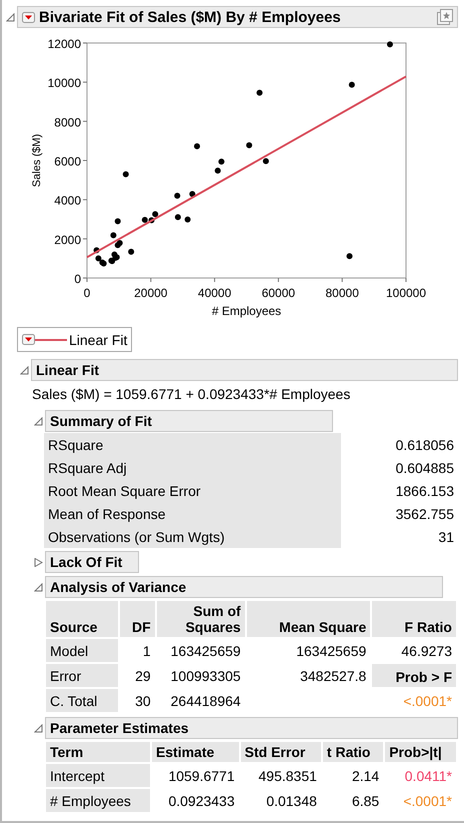  Describe the element at coordinates (445, 17) in the screenshot. I see `pin-icon` at that location.